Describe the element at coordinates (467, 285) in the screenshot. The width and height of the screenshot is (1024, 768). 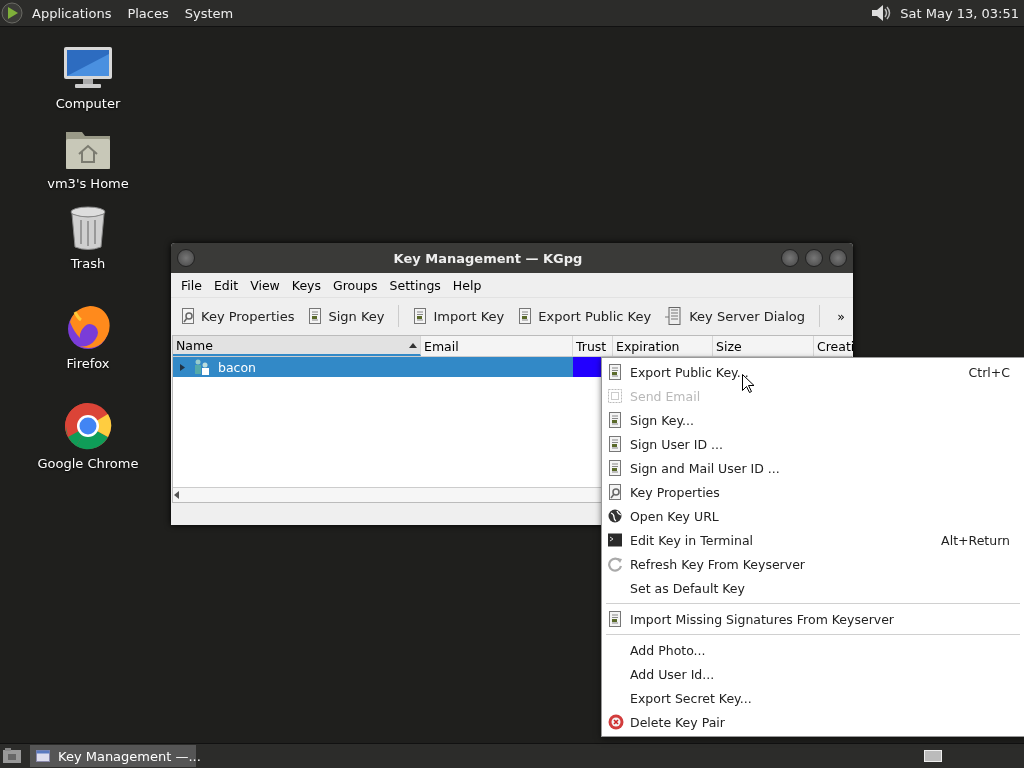
I see `menu-bar-item: Help` at that location.